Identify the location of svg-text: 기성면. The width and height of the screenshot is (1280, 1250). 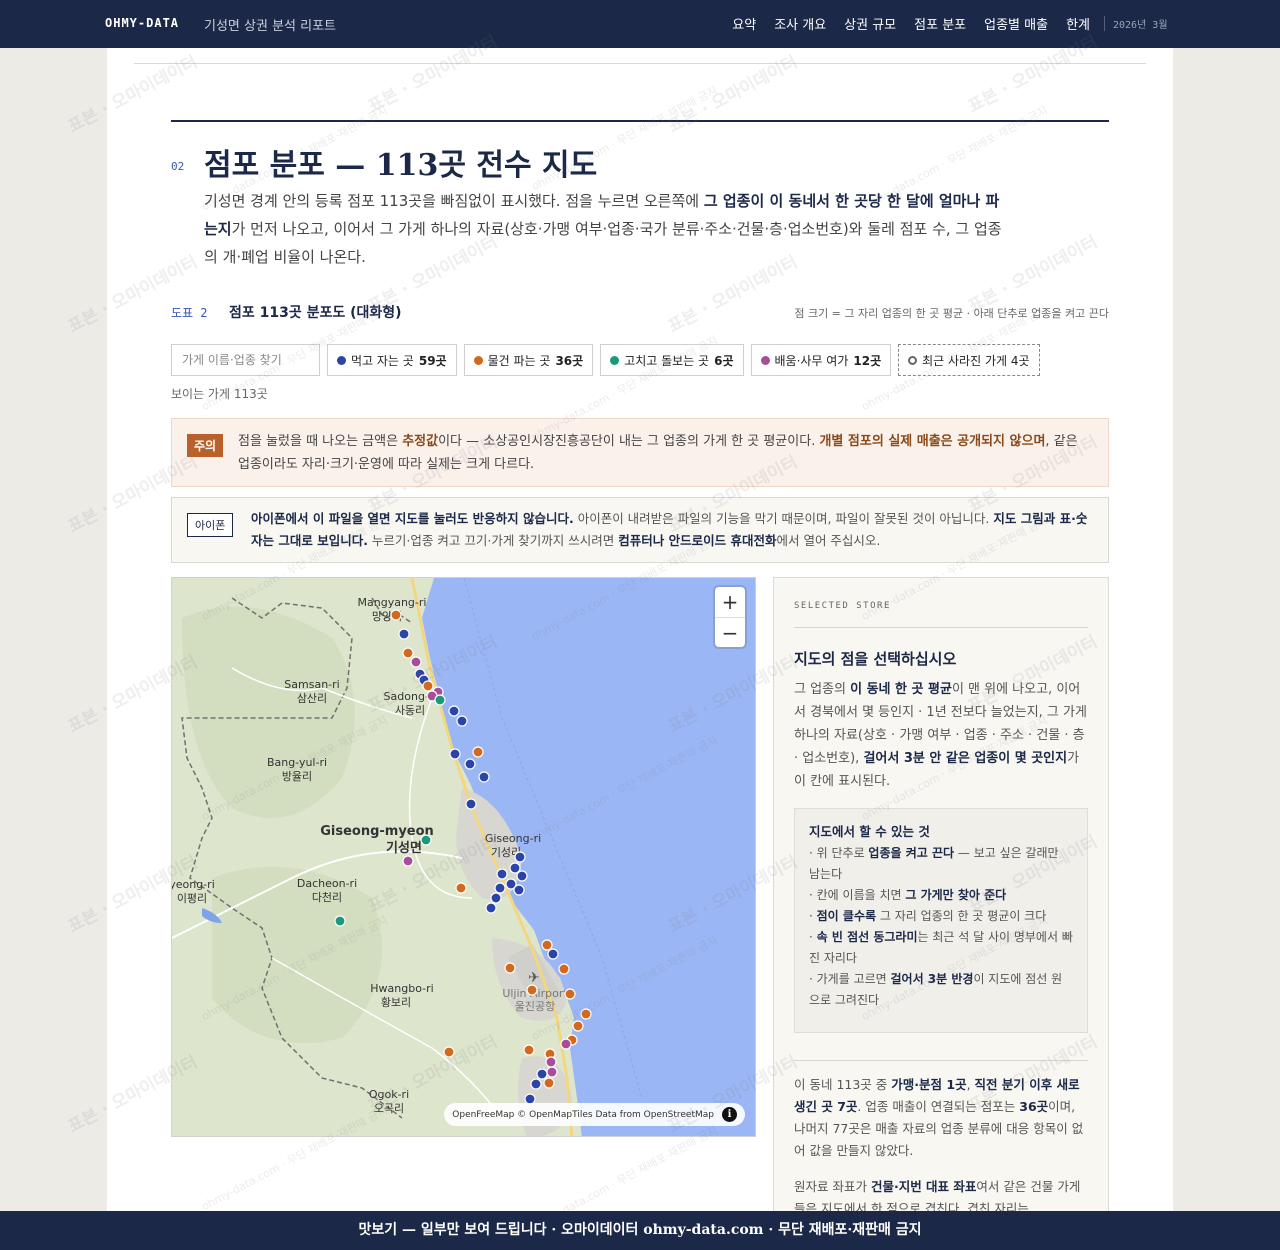
(404, 848).